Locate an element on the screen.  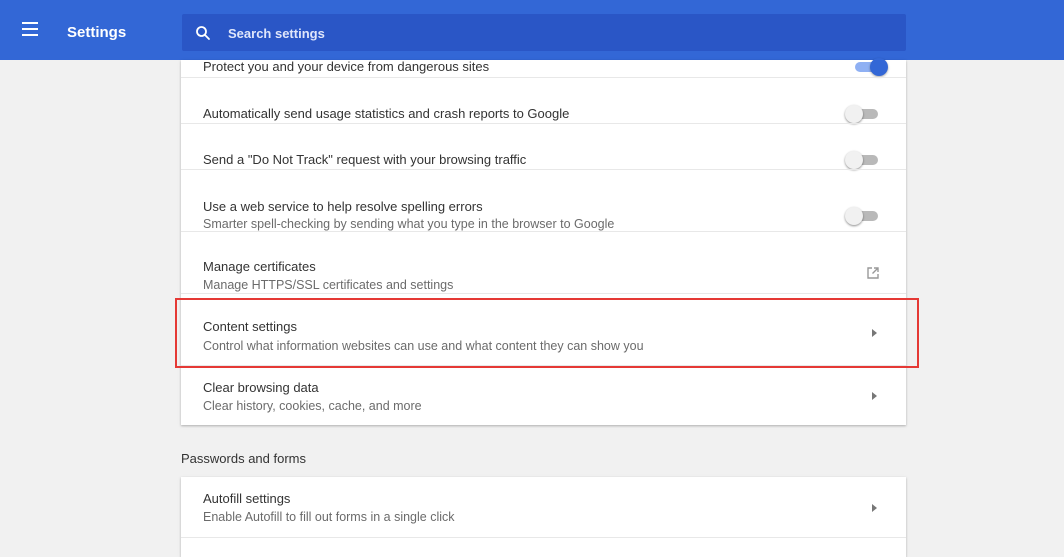
toggle-do-not-track is located at coordinates (863, 160).